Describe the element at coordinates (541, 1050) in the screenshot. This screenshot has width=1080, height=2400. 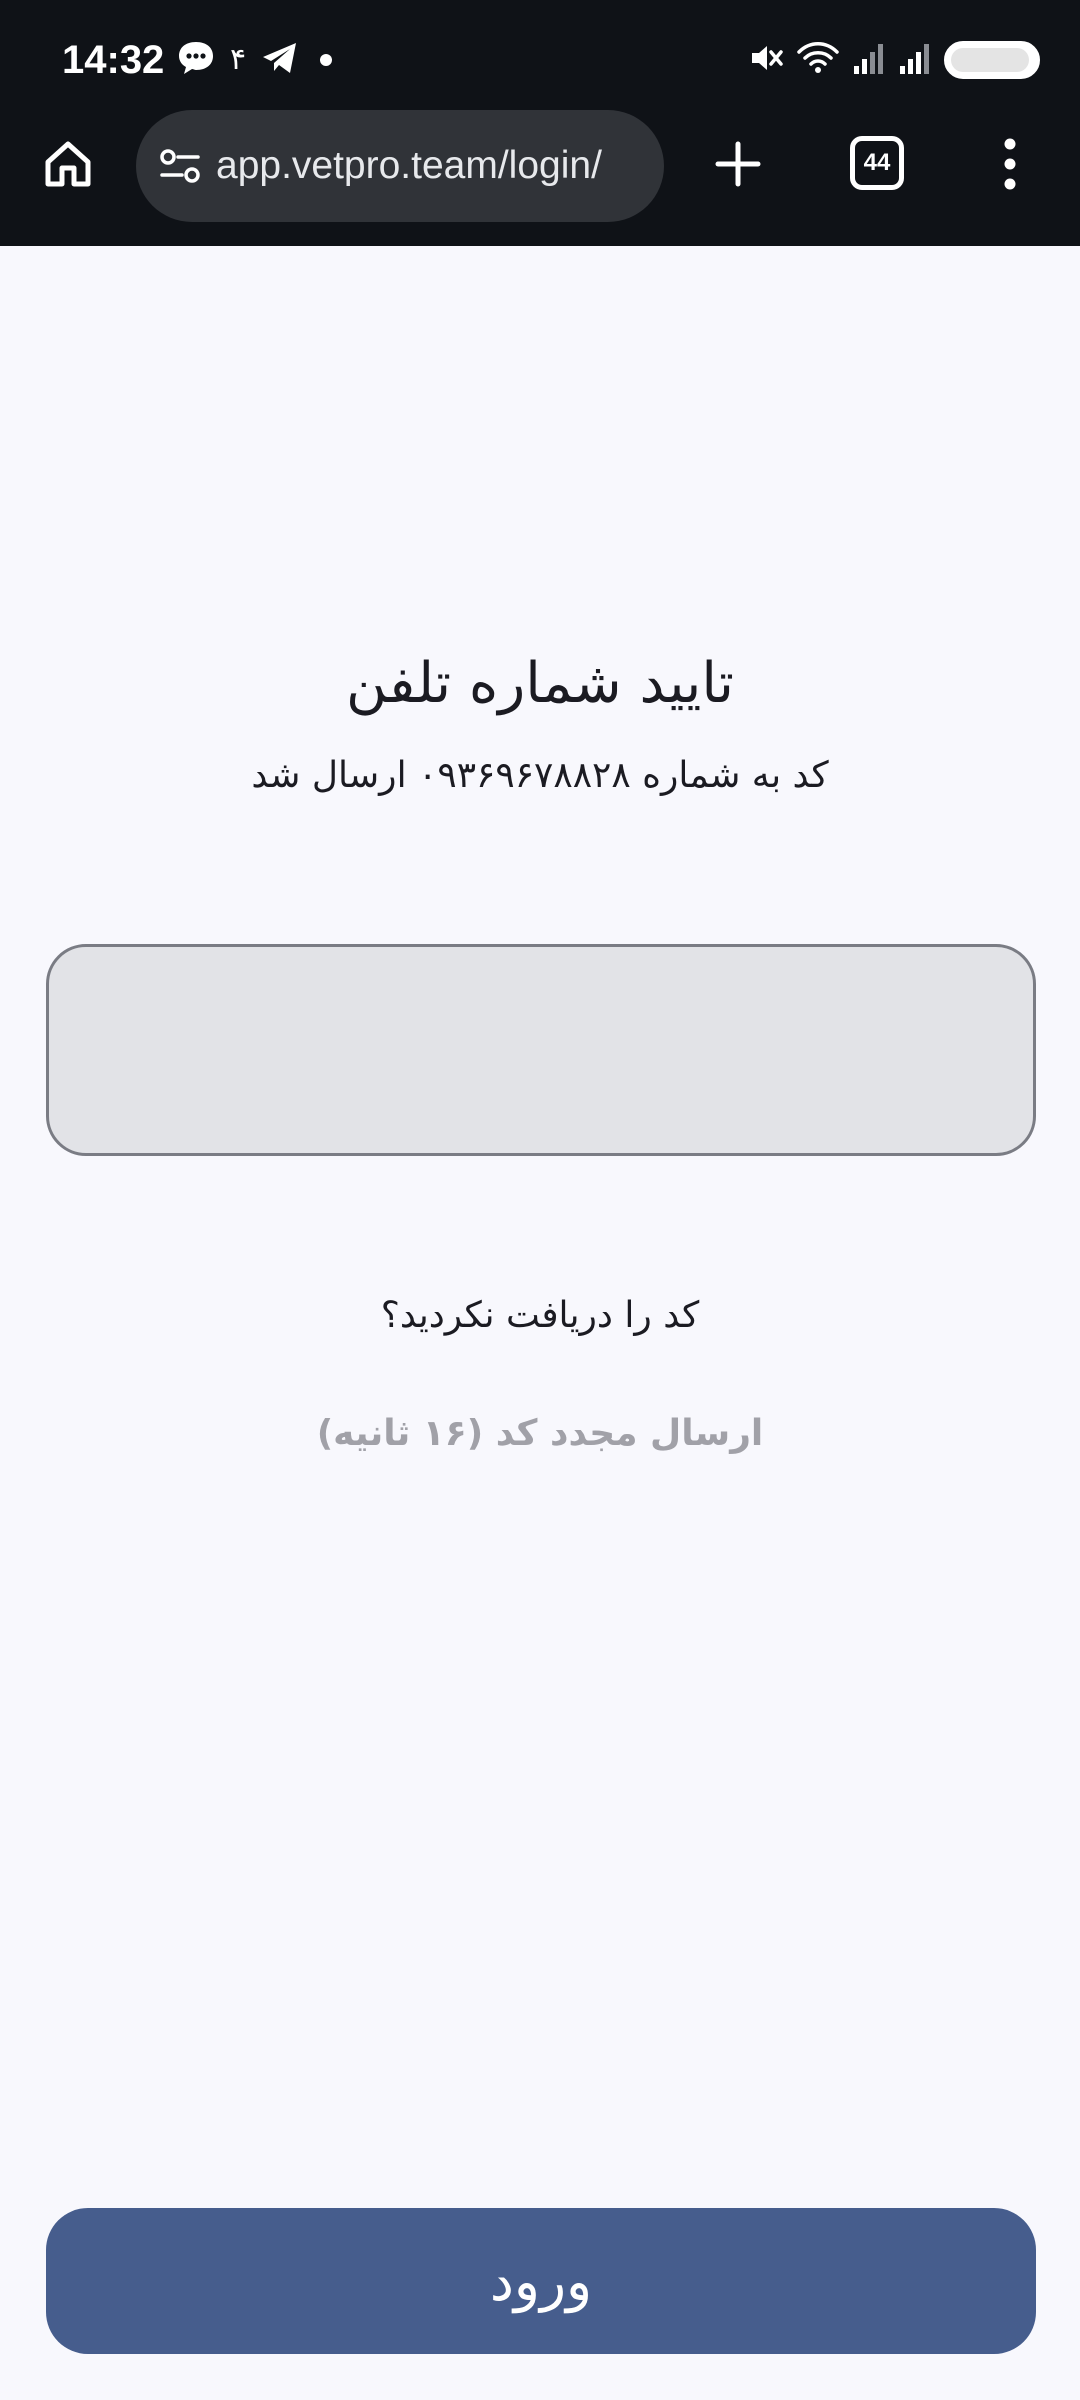
I see `verification-code-input` at that location.